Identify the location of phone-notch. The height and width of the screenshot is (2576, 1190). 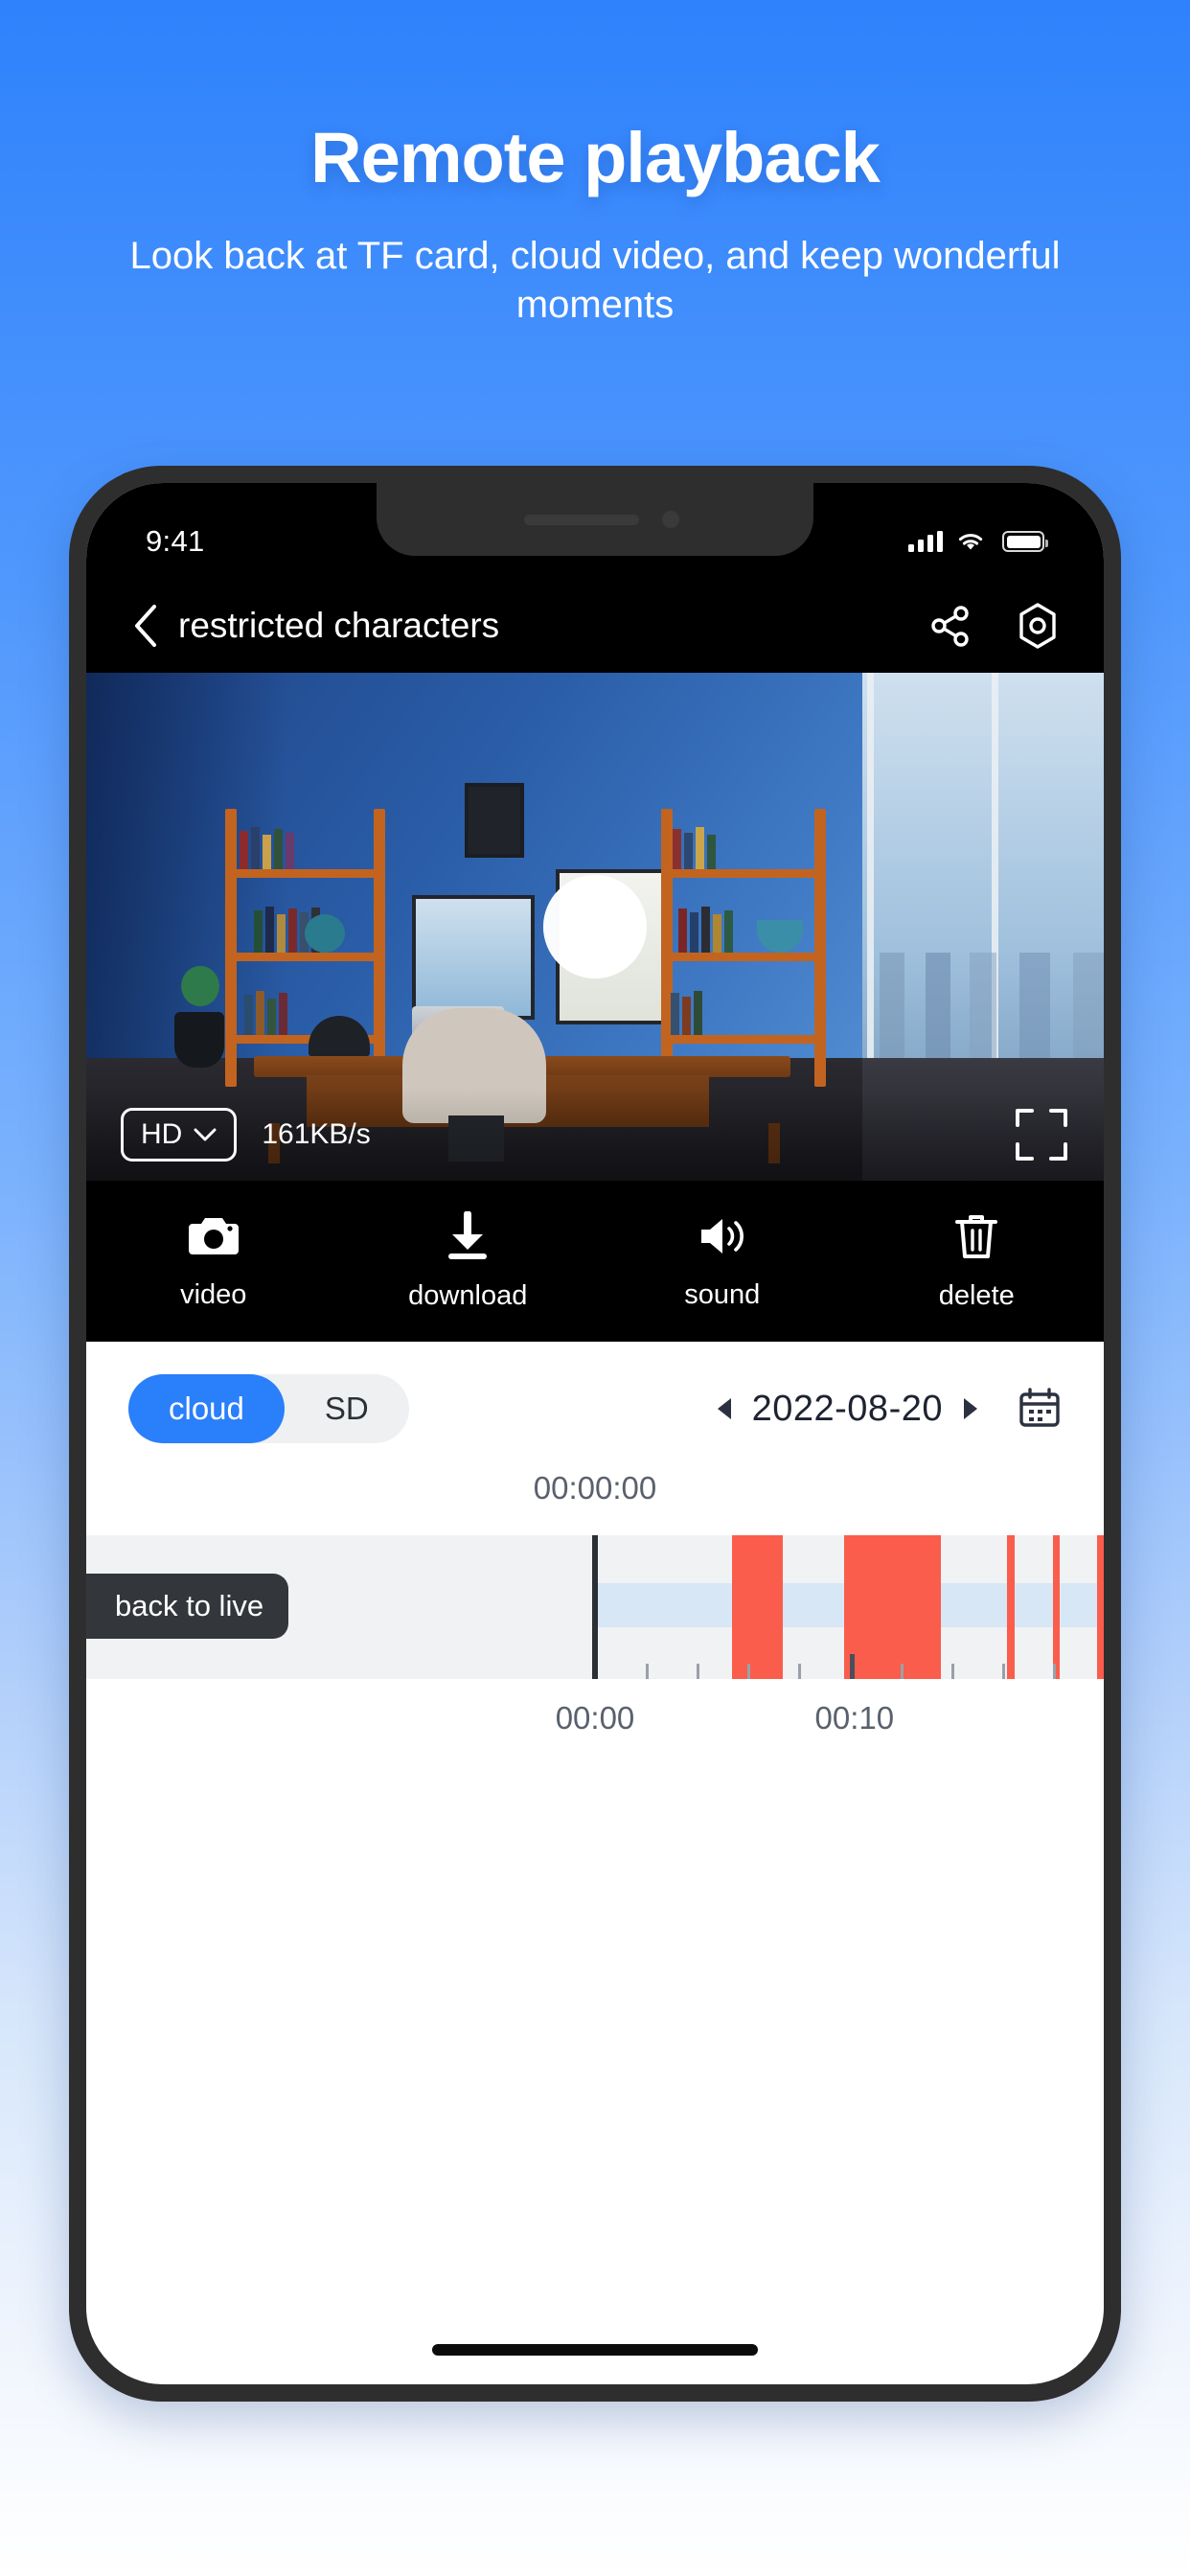
(595, 519).